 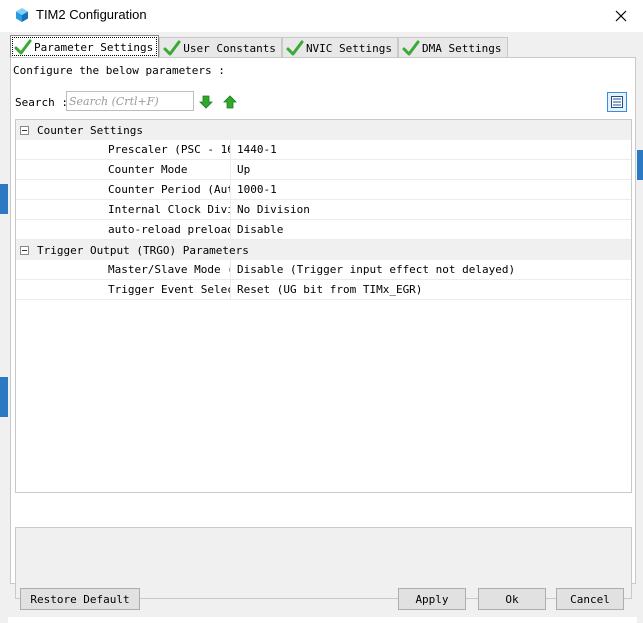 I want to click on search-input, so click(x=130, y=101).